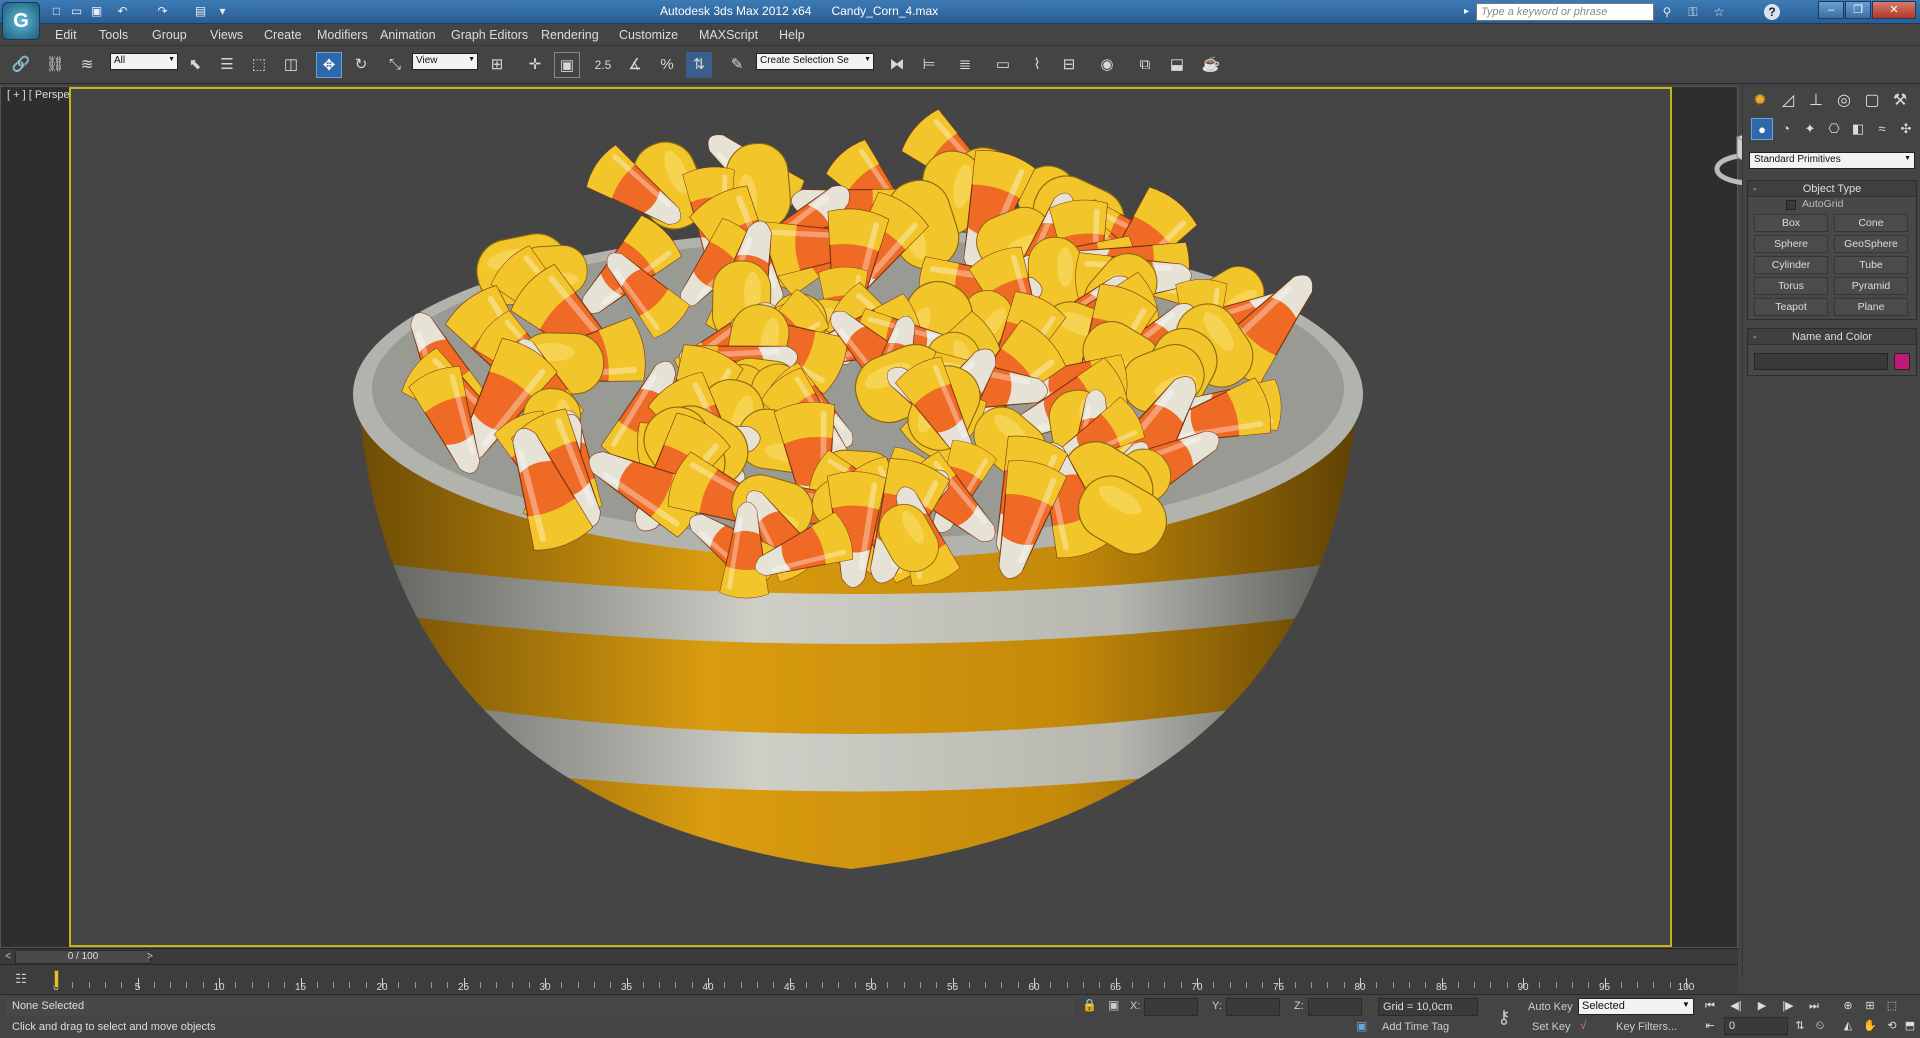 This screenshot has width=1920, height=1038. Describe the element at coordinates (1710, 1026) in the screenshot. I see `key-mode-toggle-icon: ⇤` at that location.